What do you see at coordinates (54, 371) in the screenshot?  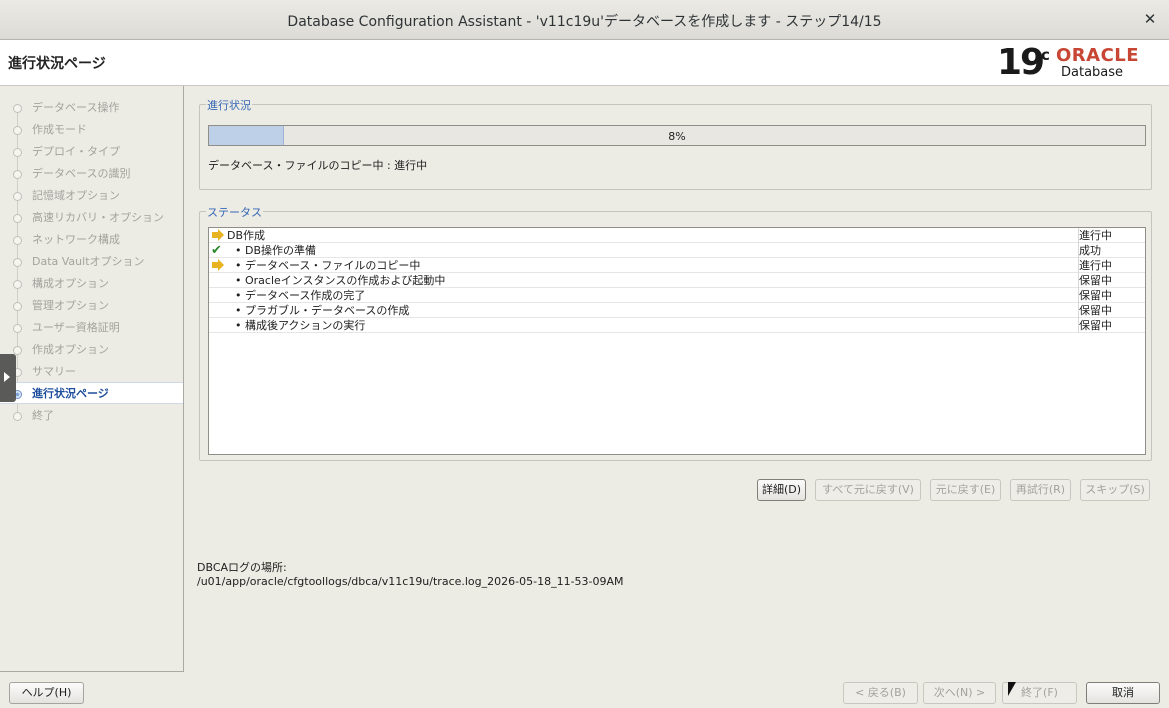 I see `step-label: サマリー` at bounding box center [54, 371].